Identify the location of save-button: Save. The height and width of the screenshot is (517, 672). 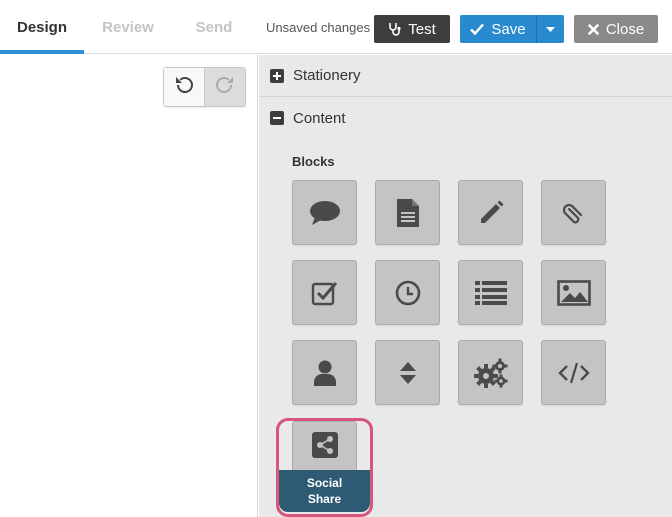
(498, 29).